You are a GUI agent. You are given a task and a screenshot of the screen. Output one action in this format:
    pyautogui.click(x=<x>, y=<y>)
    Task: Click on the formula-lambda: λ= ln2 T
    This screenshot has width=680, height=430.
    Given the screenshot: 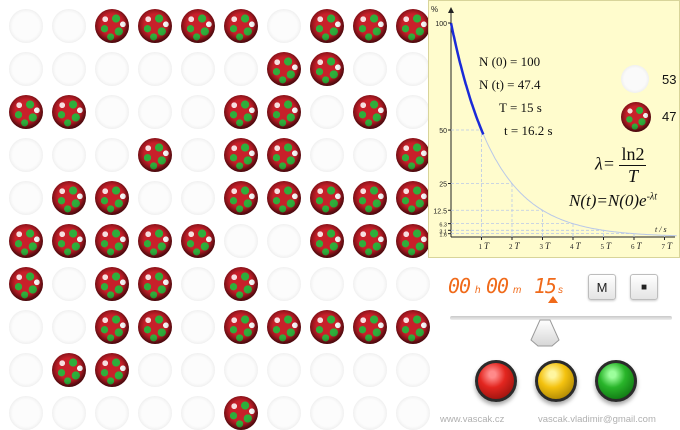 What is the action you would take?
    pyautogui.click(x=621, y=165)
    